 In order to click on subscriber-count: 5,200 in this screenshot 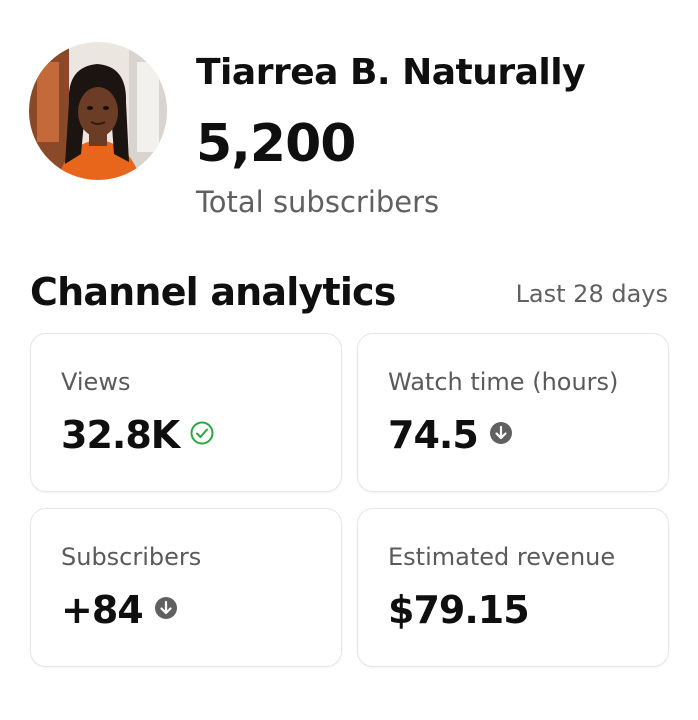, I will do `click(276, 144)`.